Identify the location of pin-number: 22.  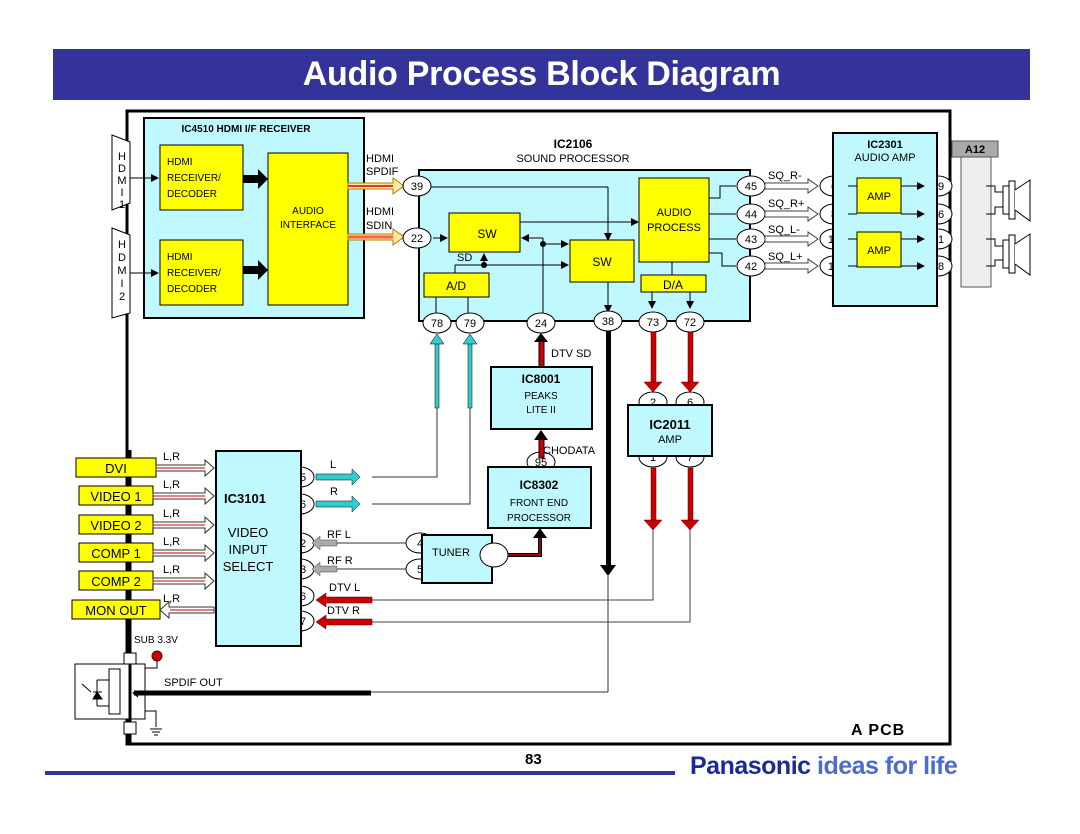
(417, 239).